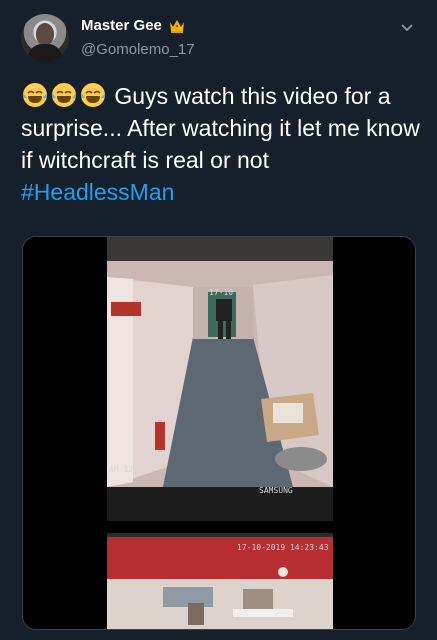 The width and height of the screenshot is (437, 640). Describe the element at coordinates (283, 547) in the screenshot. I see `bottom-timestamp: 17-10-2019 14:23:43` at that location.